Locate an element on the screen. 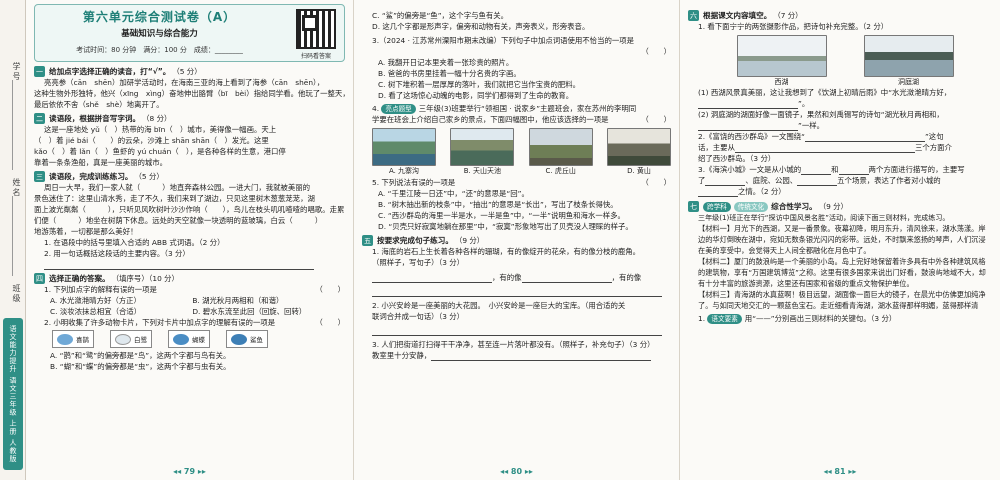 This screenshot has width=1000, height=480. section-number: 七 is located at coordinates (693, 206).